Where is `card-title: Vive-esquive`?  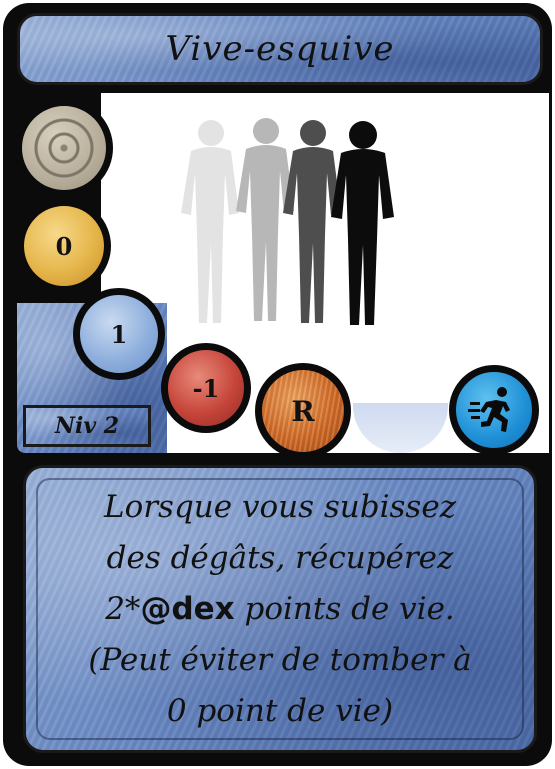
card-title: Vive-esquive is located at coordinates (280, 49).